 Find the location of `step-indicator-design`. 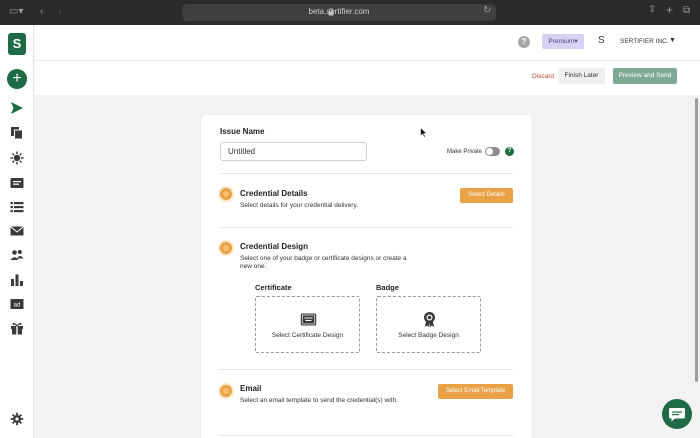

step-indicator-design is located at coordinates (226, 248).